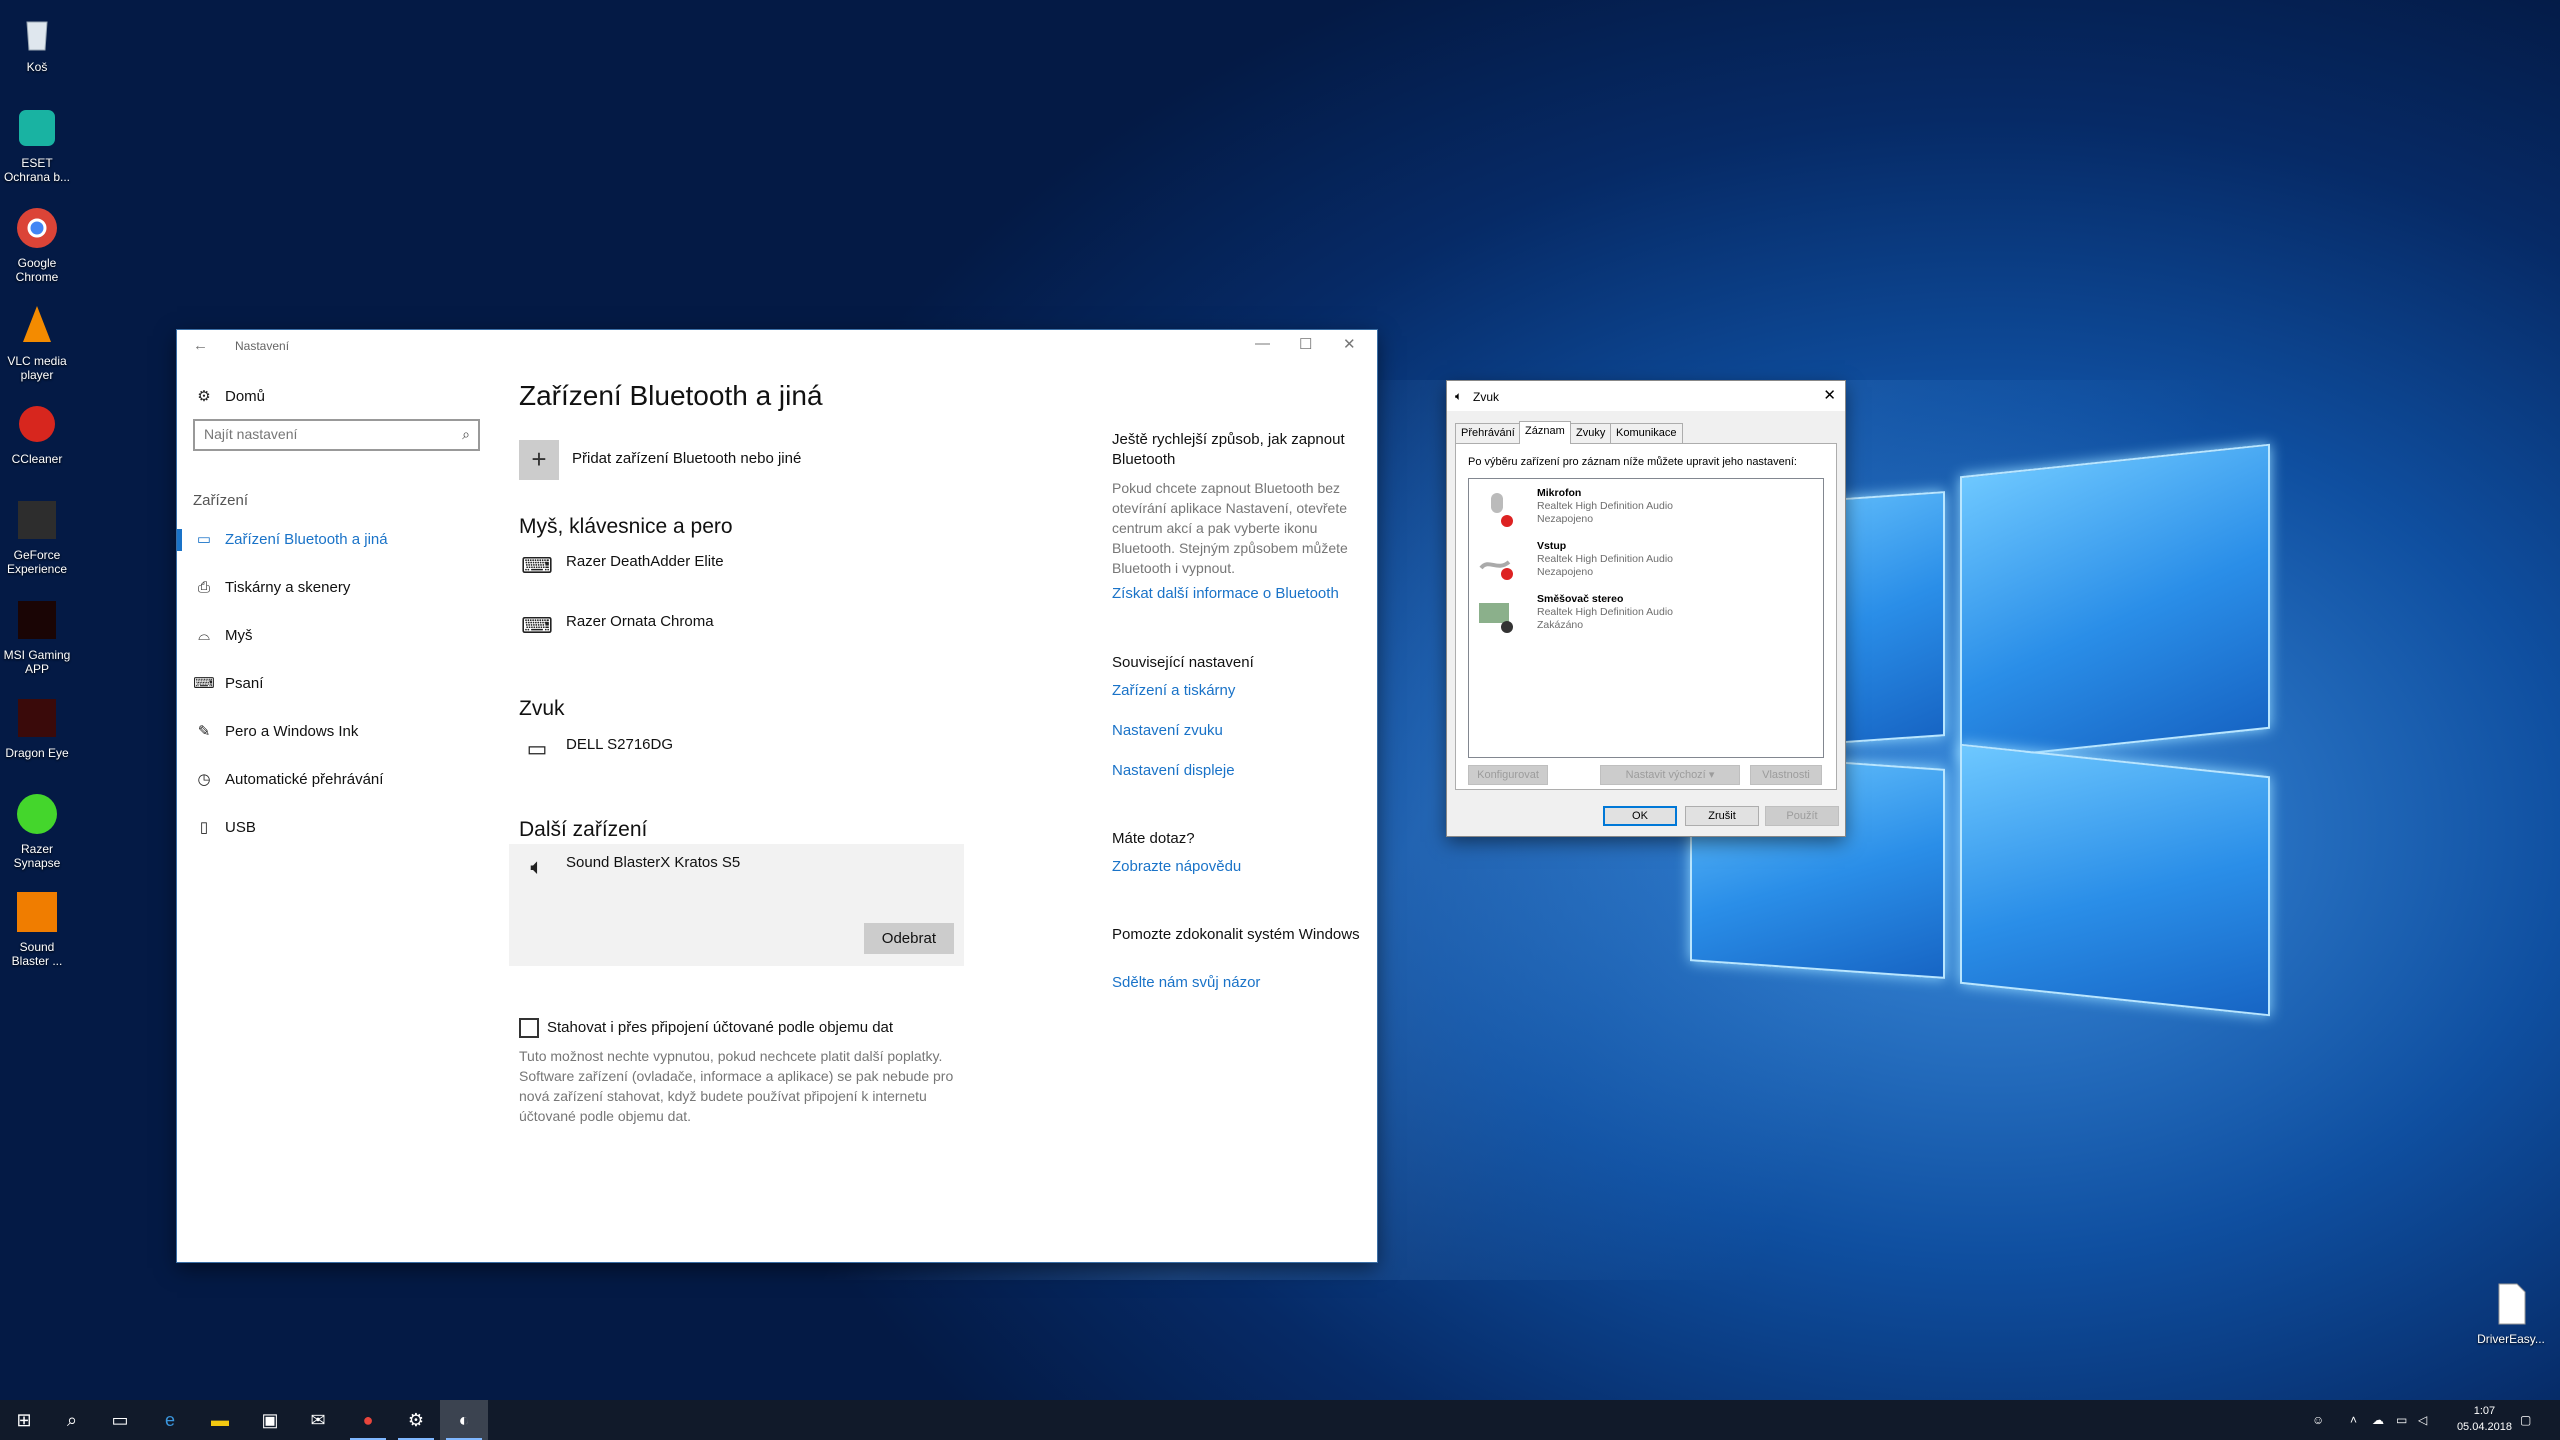 This screenshot has width=2560, height=1440. What do you see at coordinates (2484, 1419) in the screenshot?
I see `clock: 1:07 05.04.2018` at bounding box center [2484, 1419].